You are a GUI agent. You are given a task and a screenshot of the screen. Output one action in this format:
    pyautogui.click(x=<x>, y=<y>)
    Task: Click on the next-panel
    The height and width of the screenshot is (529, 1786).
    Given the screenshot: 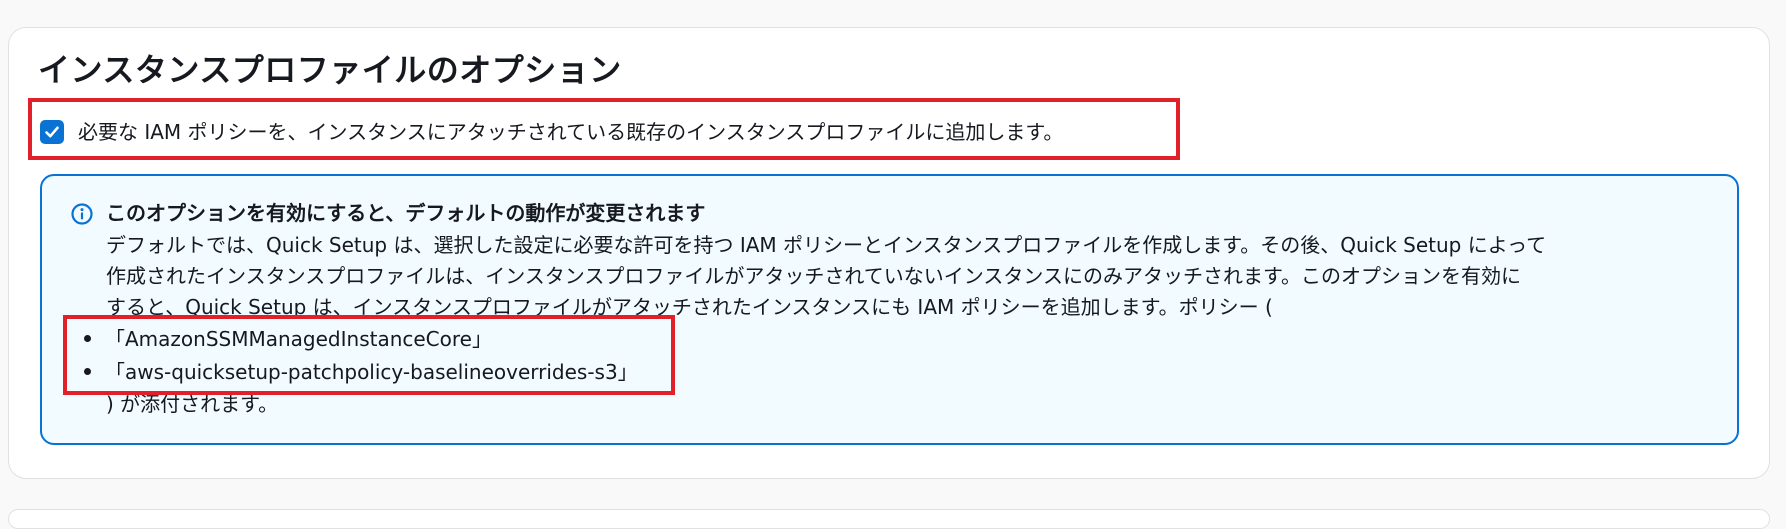 What is the action you would take?
    pyautogui.click(x=889, y=519)
    